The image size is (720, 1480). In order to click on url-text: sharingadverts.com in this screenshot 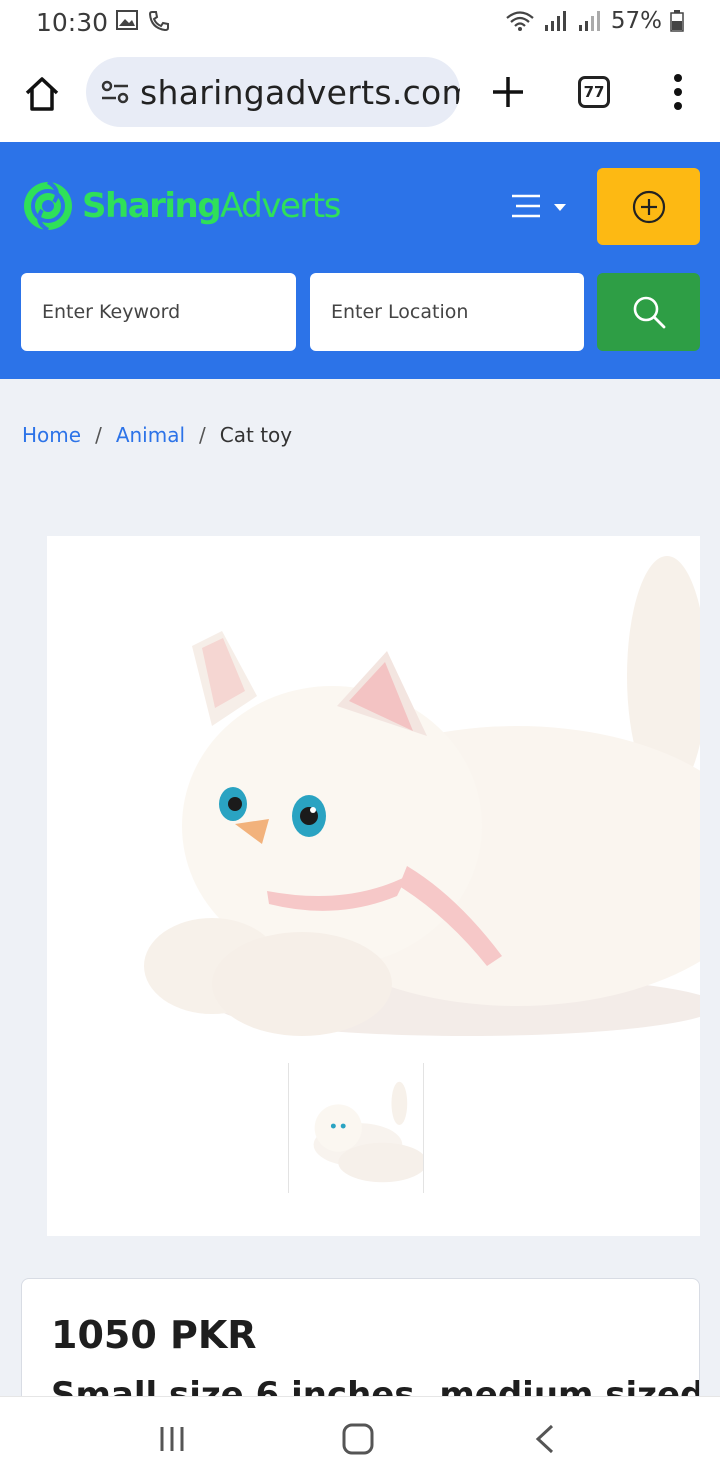, I will do `click(300, 92)`.